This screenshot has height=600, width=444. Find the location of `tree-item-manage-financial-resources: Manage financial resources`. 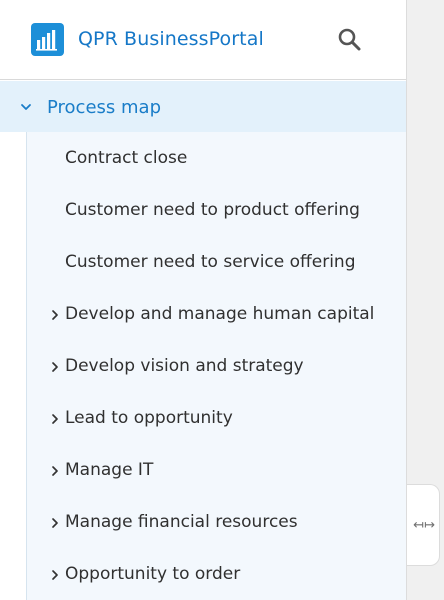

tree-item-manage-financial-resources: Manage financial resources is located at coordinates (216, 522).